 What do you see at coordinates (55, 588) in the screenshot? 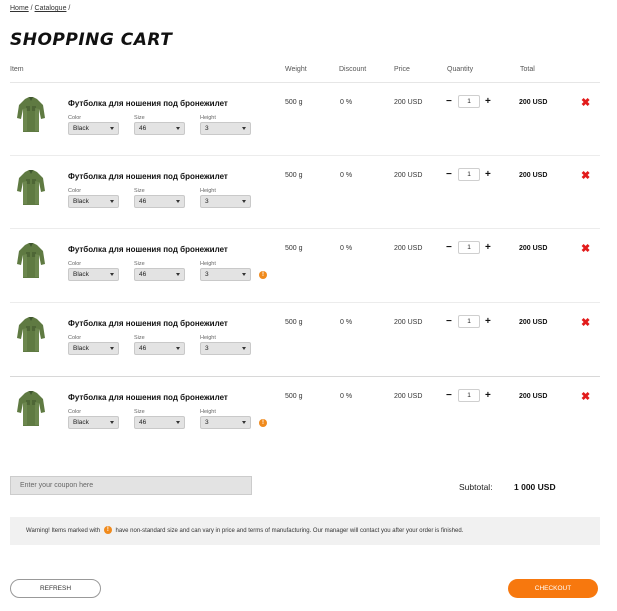
I see `refresh-button: REFRESH` at bounding box center [55, 588].